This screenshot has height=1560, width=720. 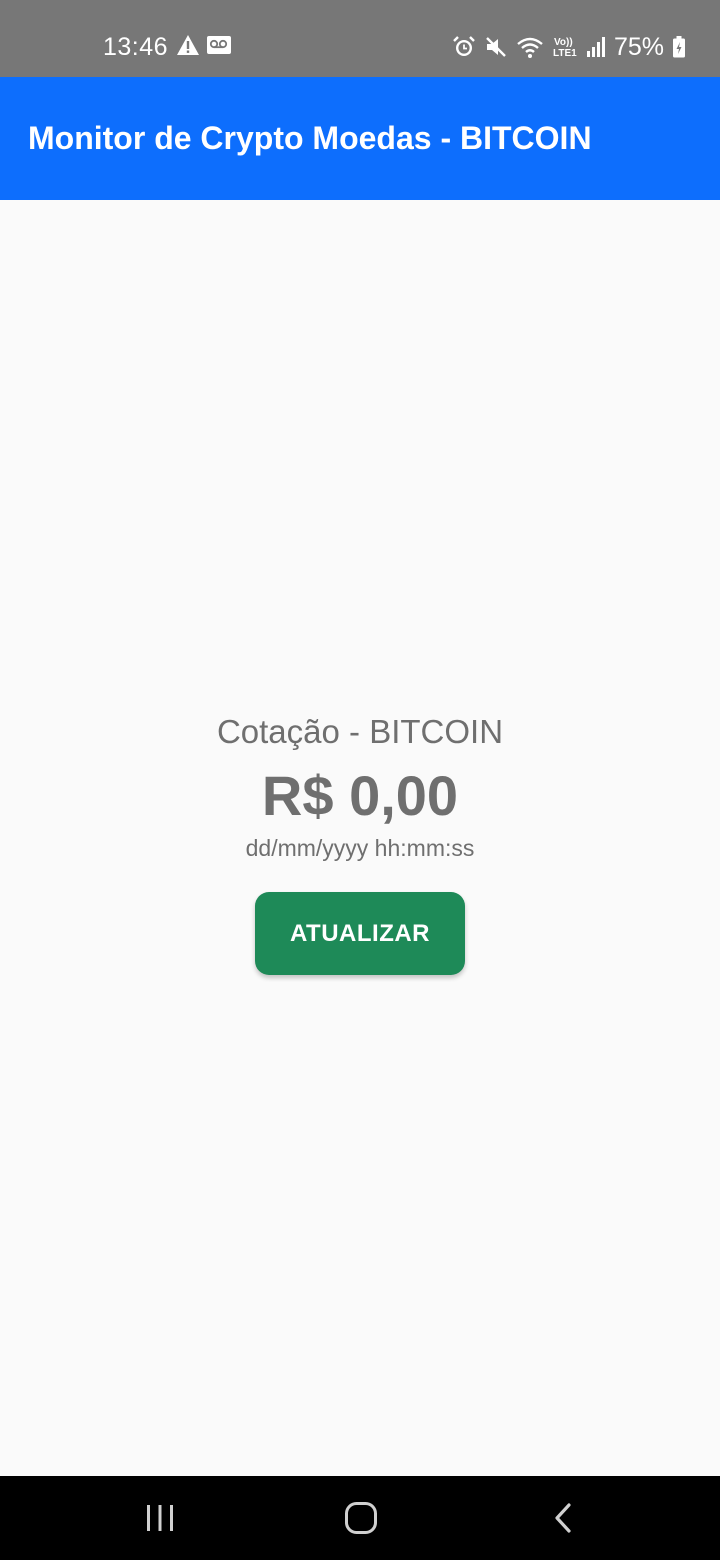 I want to click on voicemail-icon, so click(x=219, y=45).